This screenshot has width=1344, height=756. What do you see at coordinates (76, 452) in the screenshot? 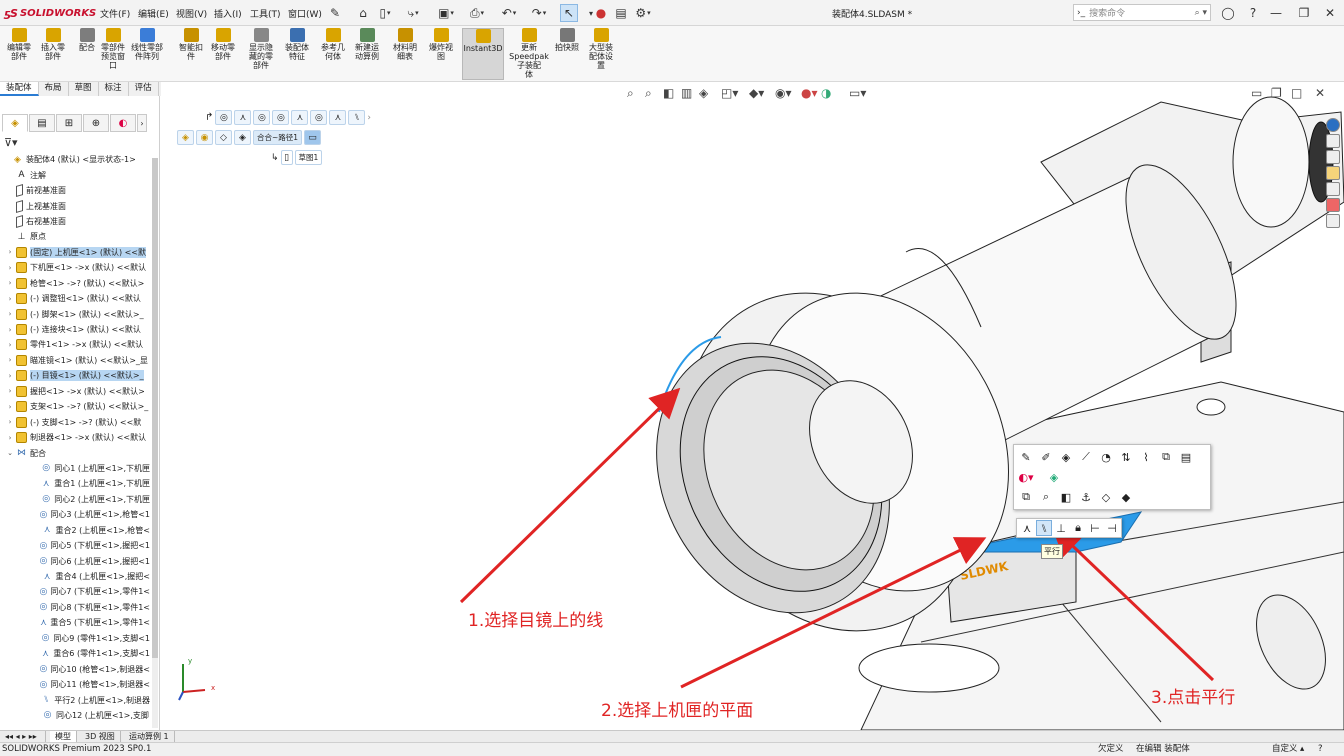
I see `tree-item: ⌄ ⋈ 配合` at bounding box center [76, 452].